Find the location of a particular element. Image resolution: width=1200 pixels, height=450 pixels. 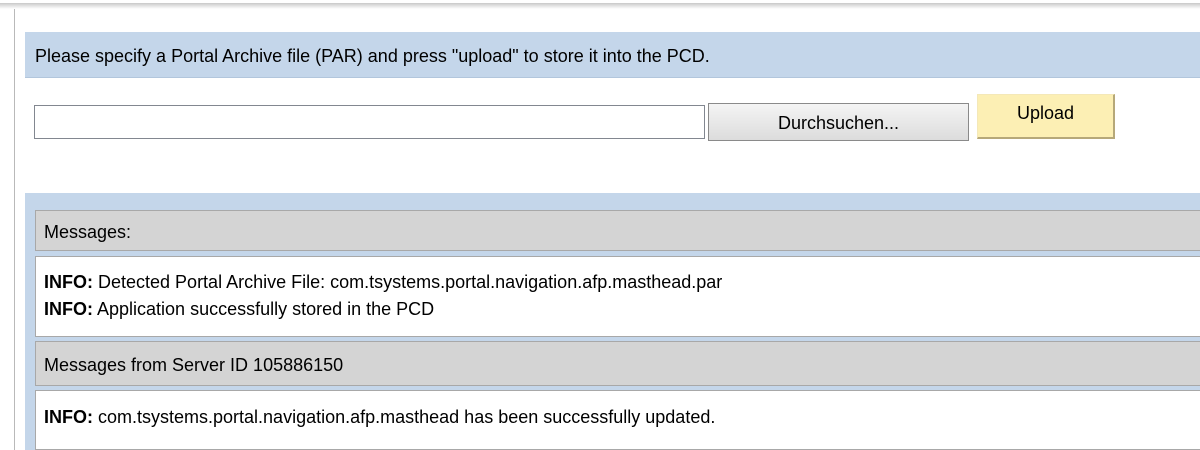

upload-button: Upload is located at coordinates (1046, 116).